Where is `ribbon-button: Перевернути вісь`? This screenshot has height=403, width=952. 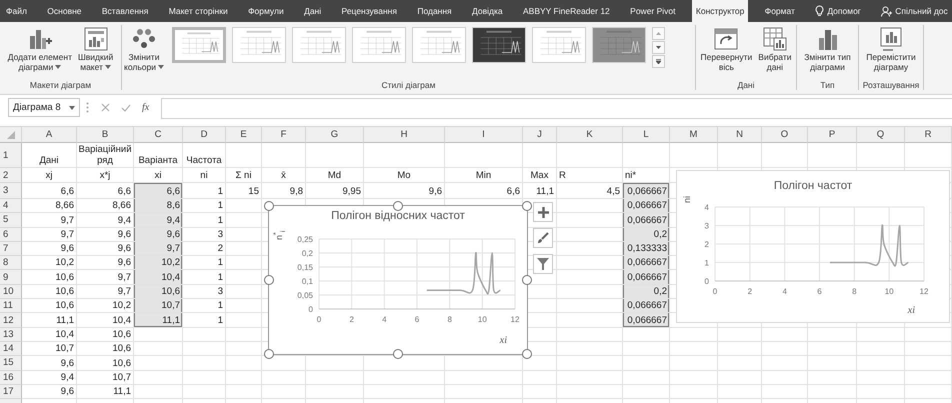 ribbon-button: Перевернути вісь is located at coordinates (726, 49).